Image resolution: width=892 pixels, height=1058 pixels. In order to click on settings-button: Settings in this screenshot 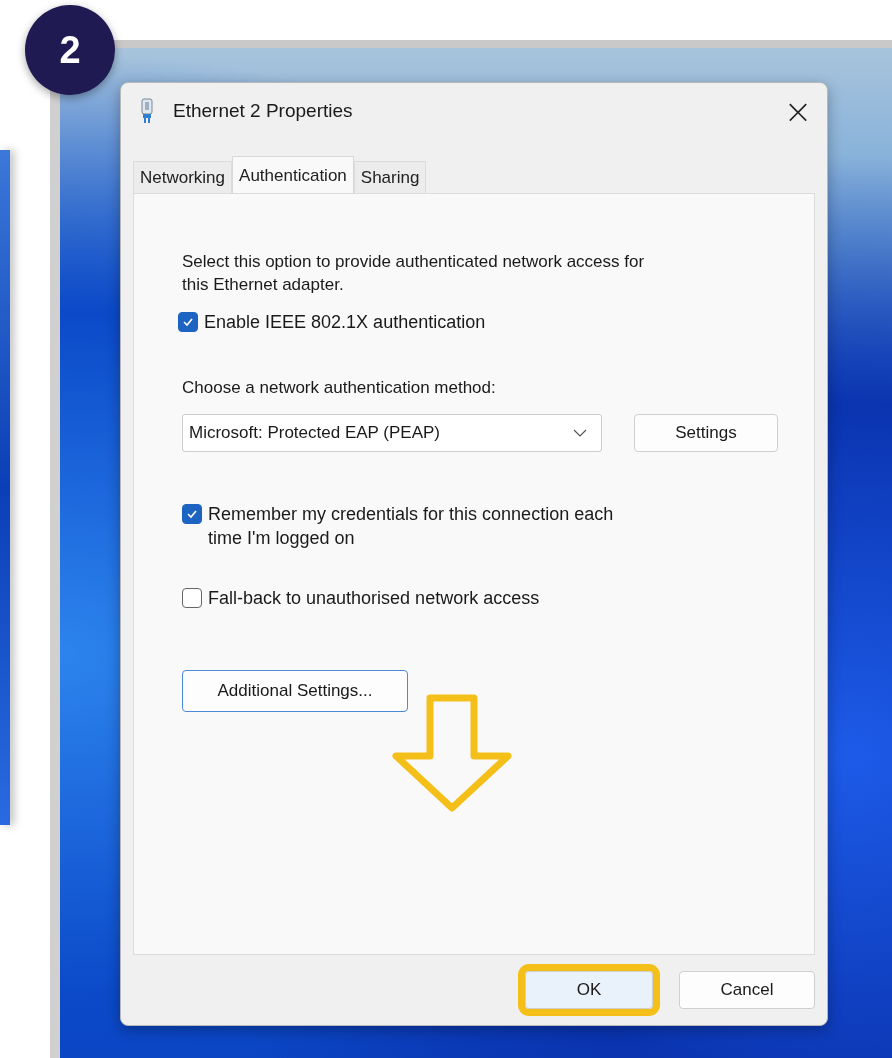, I will do `click(706, 433)`.